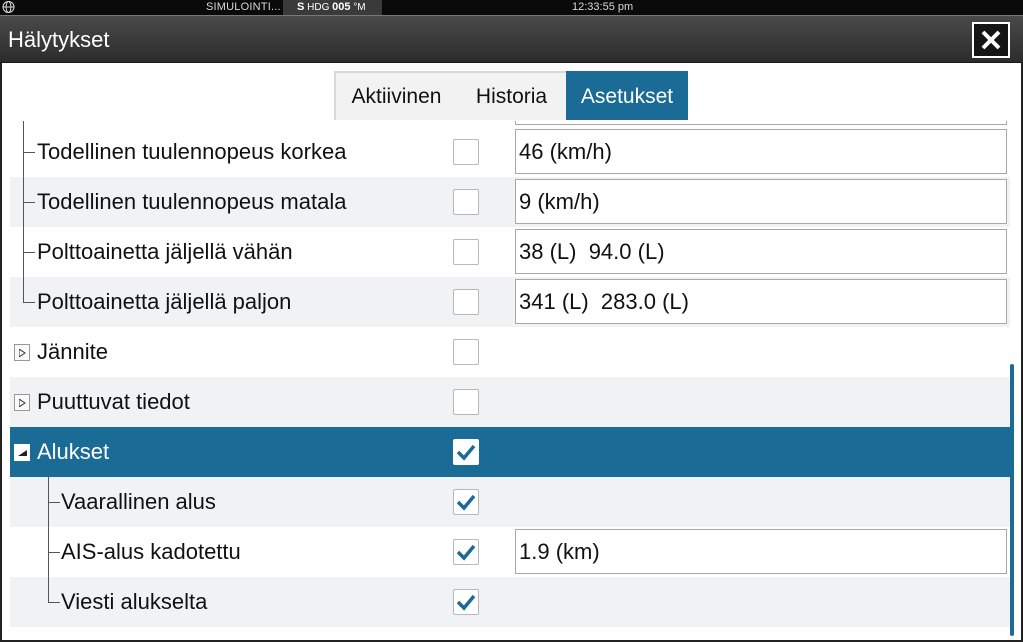  What do you see at coordinates (1012, 500) in the screenshot?
I see `scrollbar` at bounding box center [1012, 500].